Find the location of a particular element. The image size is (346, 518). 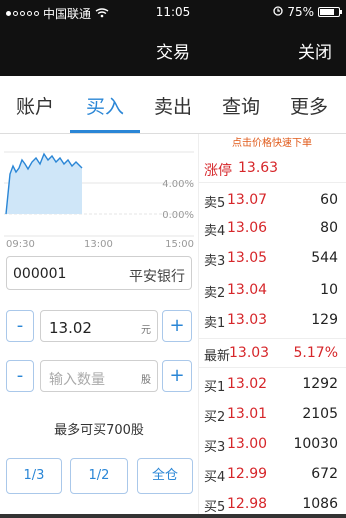

buy-label: 买3 is located at coordinates (215, 447).